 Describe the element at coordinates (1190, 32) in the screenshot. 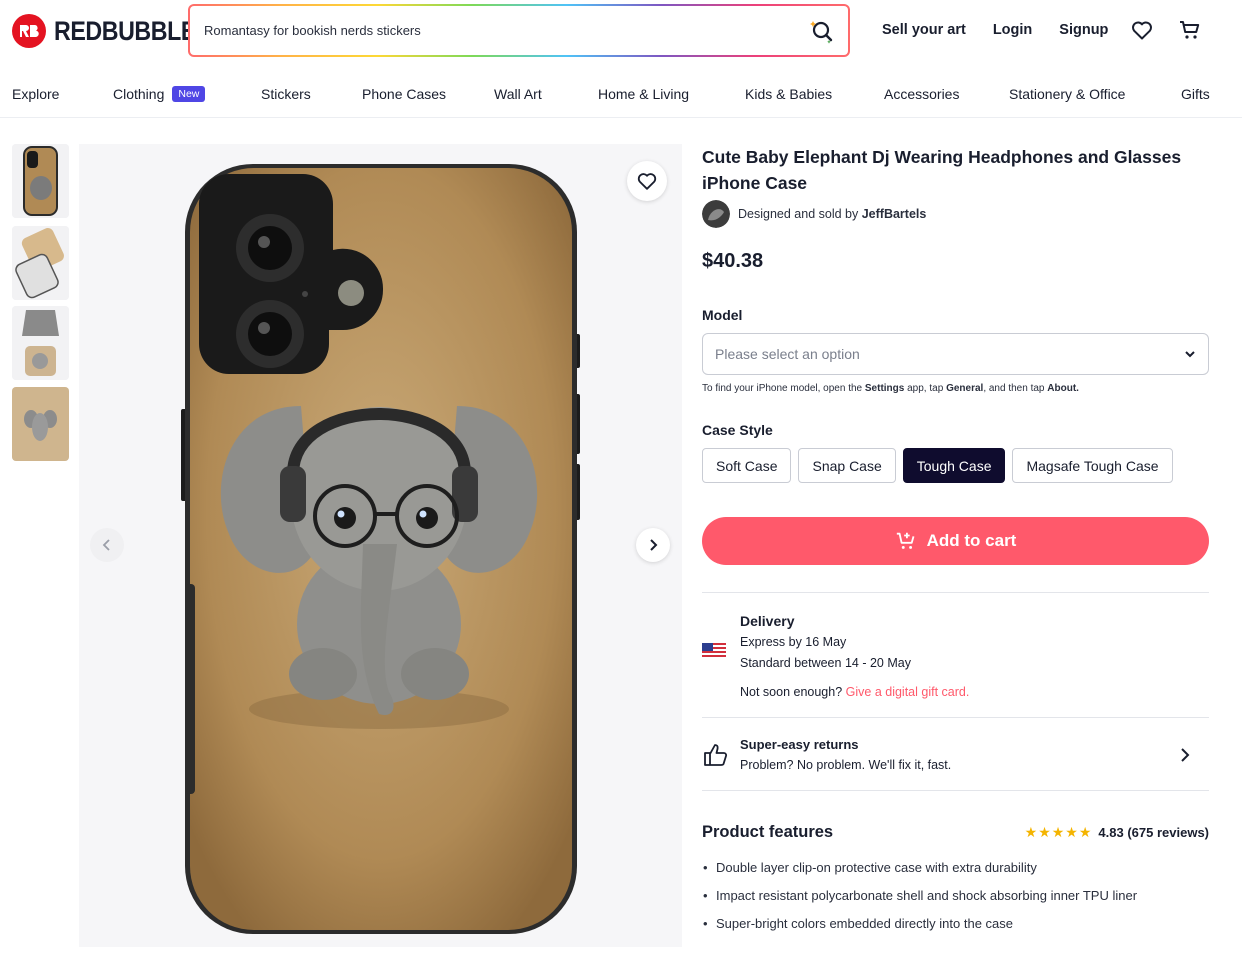

I see `cart-icon` at that location.